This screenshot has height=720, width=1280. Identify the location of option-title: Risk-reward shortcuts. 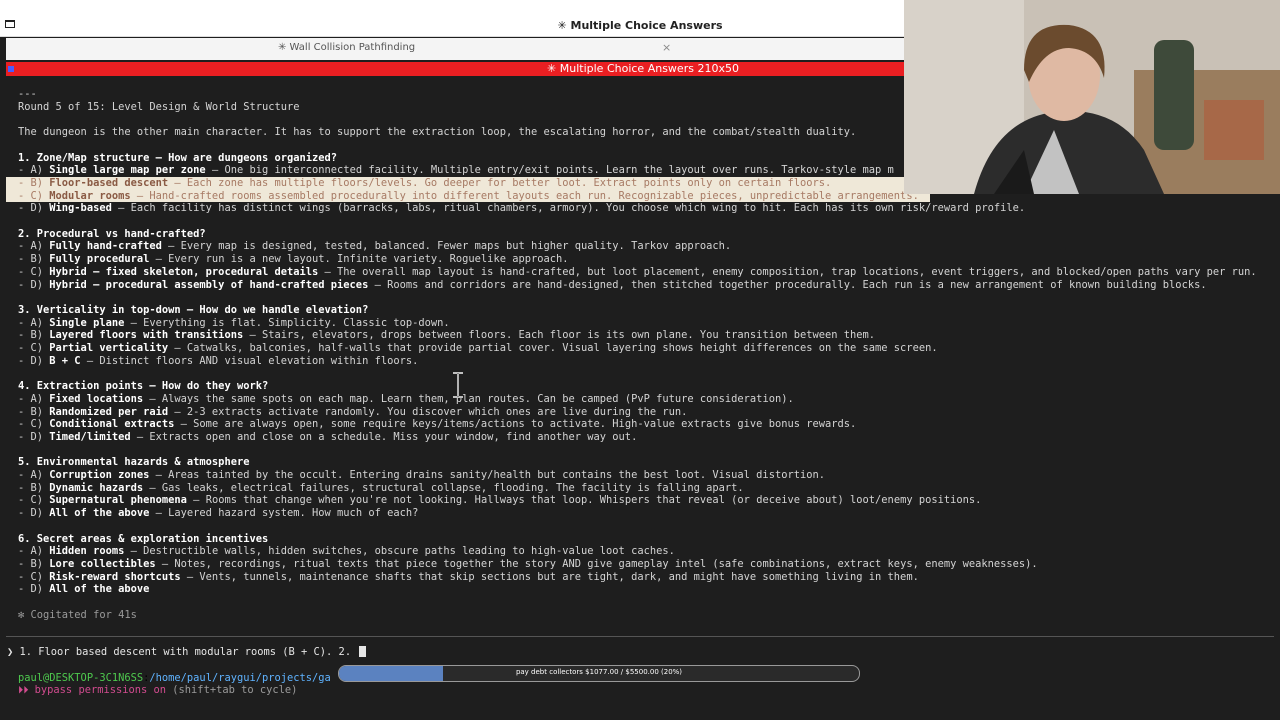
(115, 576).